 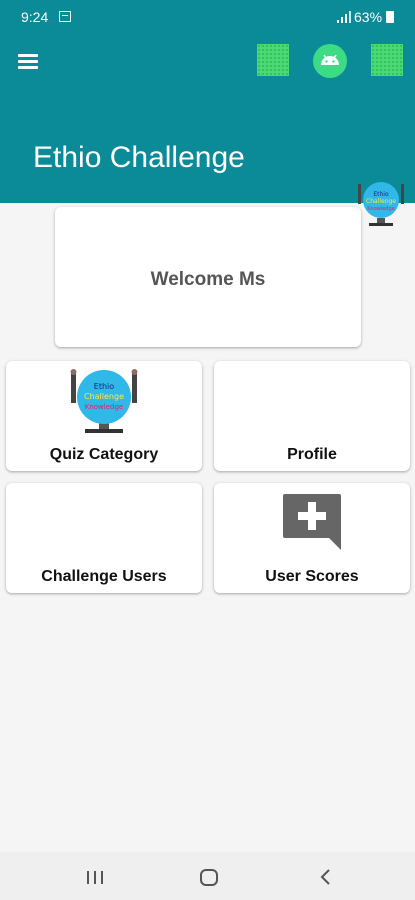 I want to click on menu-button, so click(x=29, y=61).